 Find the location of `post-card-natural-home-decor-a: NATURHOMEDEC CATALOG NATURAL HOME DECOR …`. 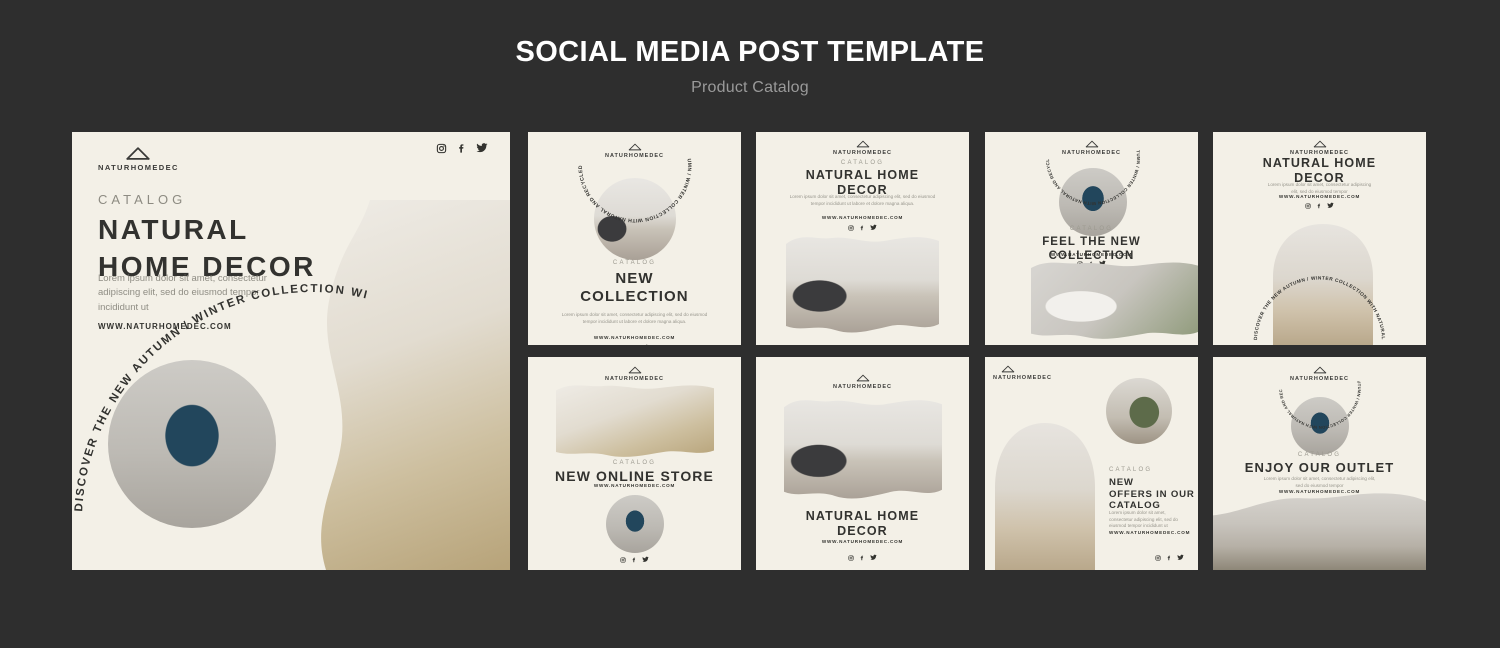

post-card-natural-home-decor-a: NATURHOMEDEC CATALOG NATURAL HOME DECOR … is located at coordinates (862, 238).